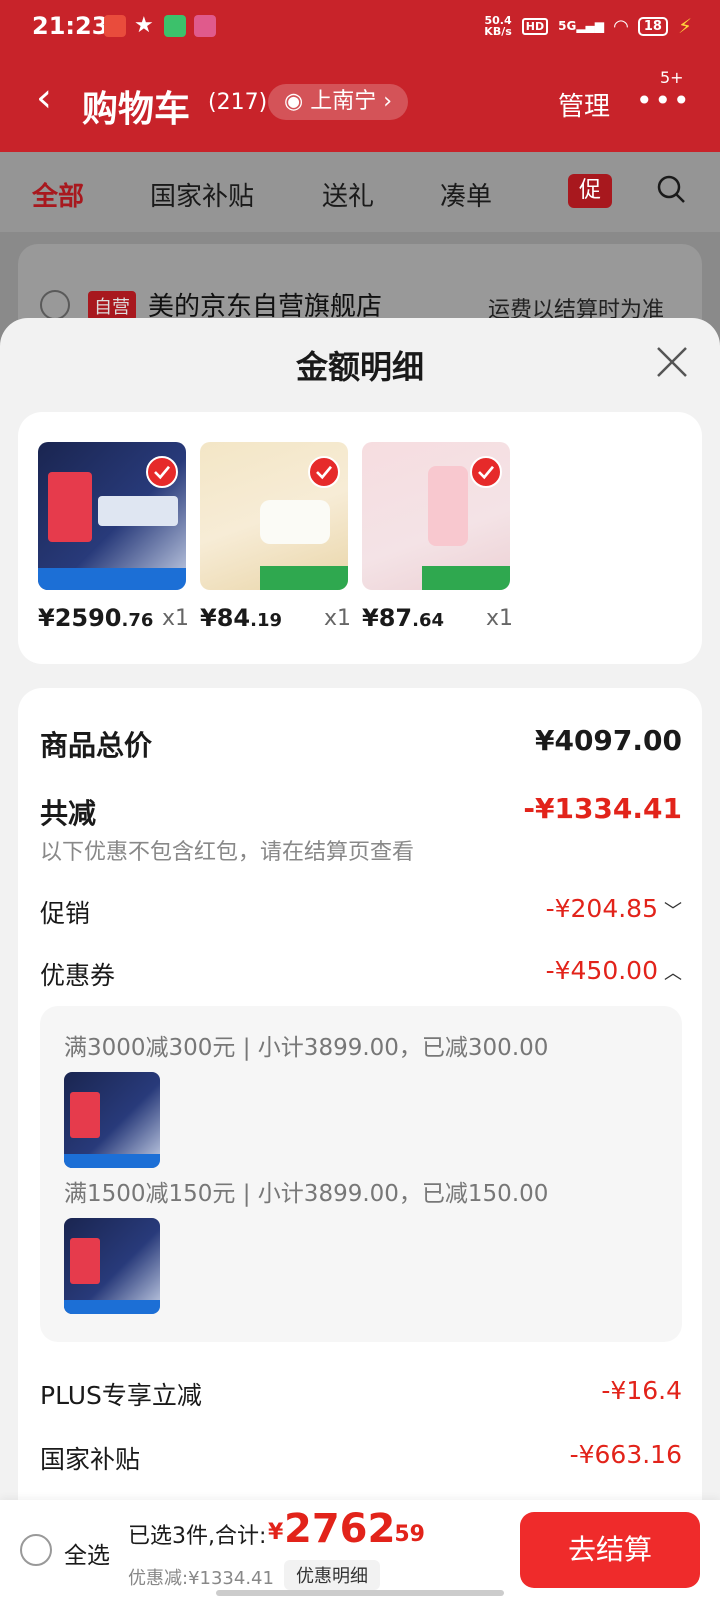 The image size is (720, 1600). I want to click on signal-label: 5G, so click(567, 26).